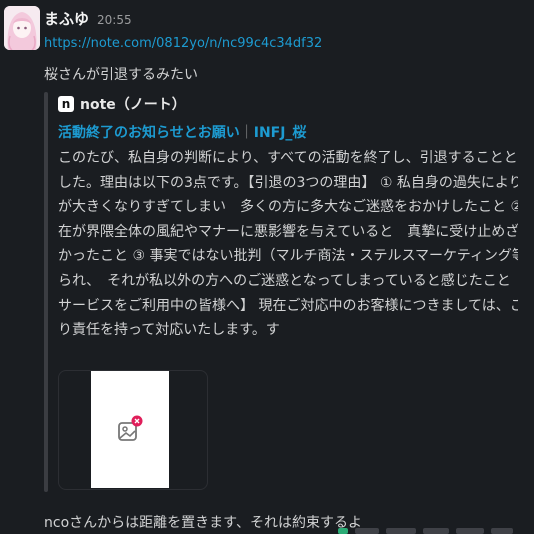 This screenshot has height=534, width=534. Describe the element at coordinates (133, 105) in the screenshot. I see `preview-source-name: note（ノート）` at that location.